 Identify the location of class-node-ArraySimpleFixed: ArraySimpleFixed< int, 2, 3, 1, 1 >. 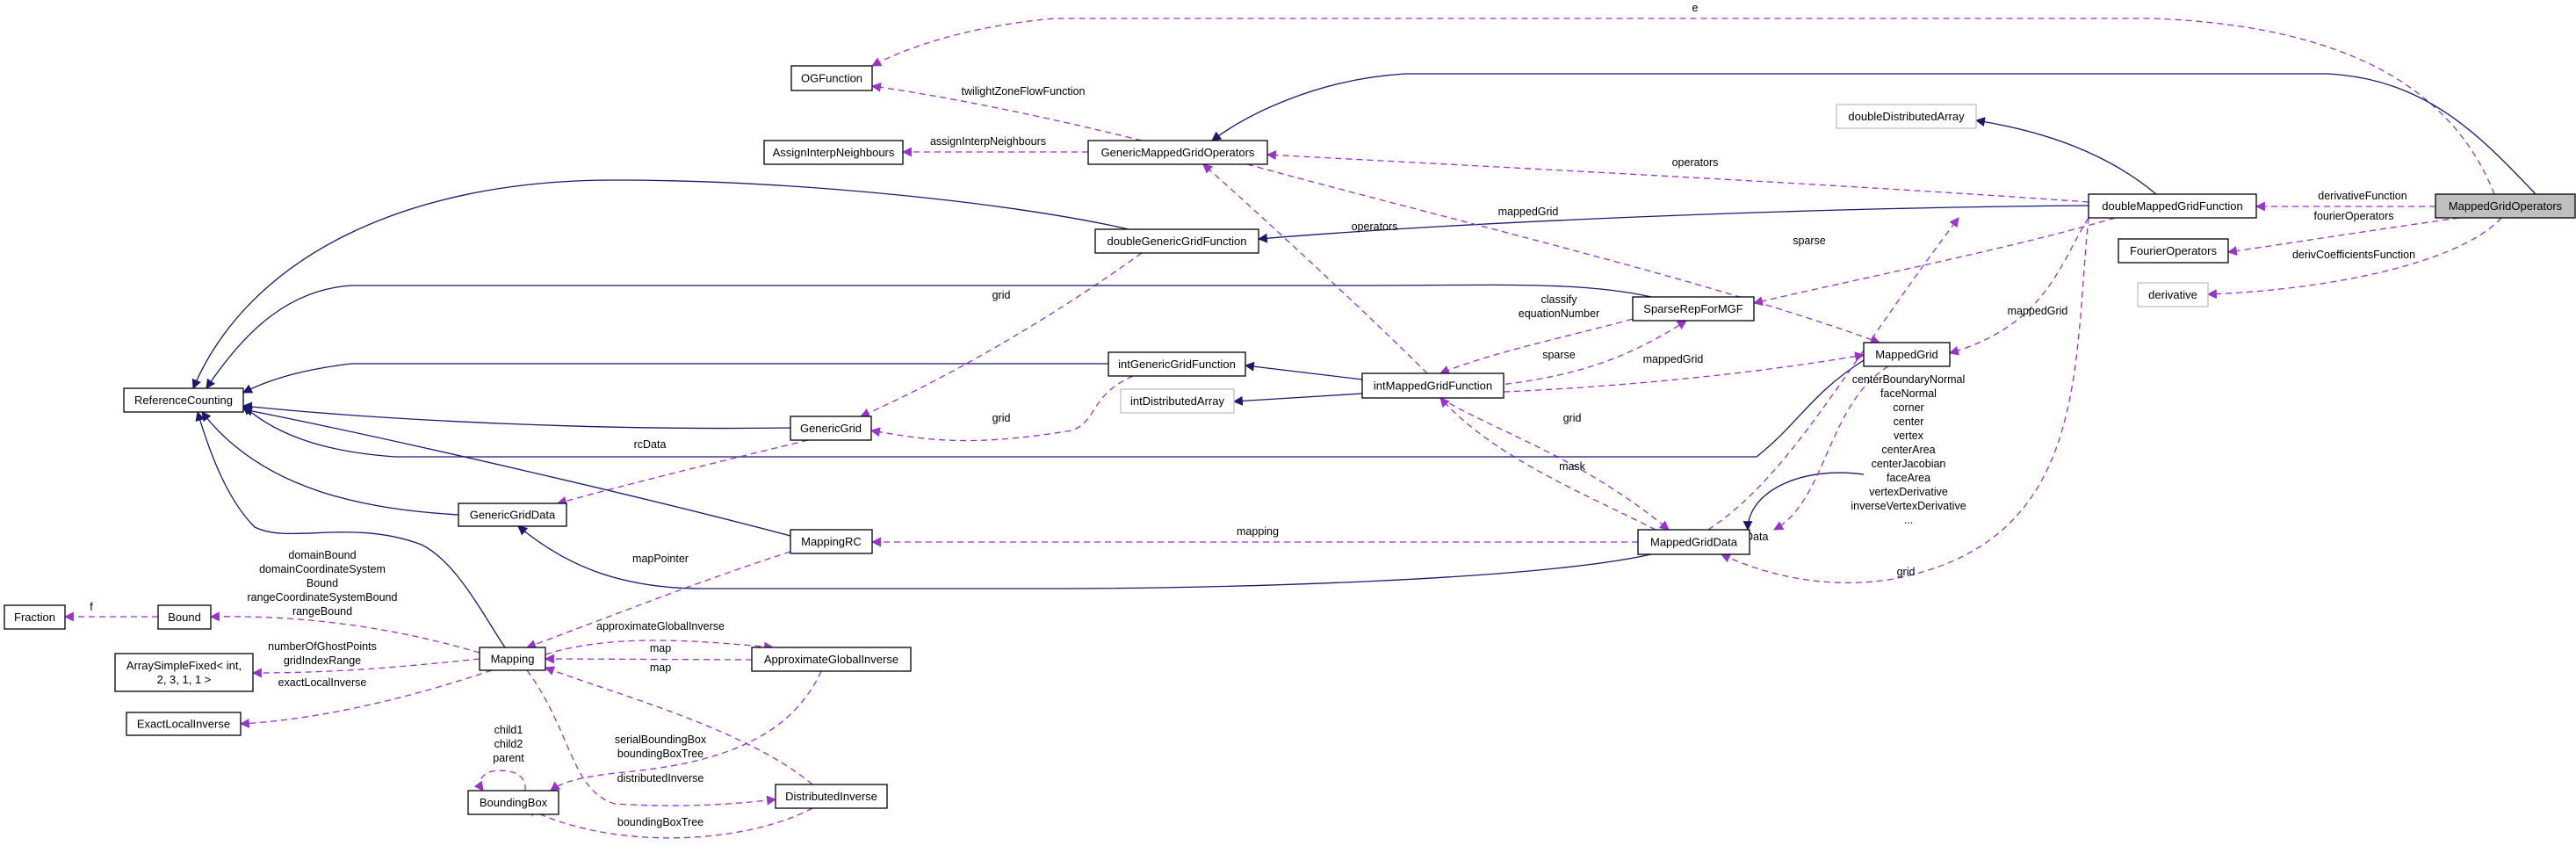
(184, 672).